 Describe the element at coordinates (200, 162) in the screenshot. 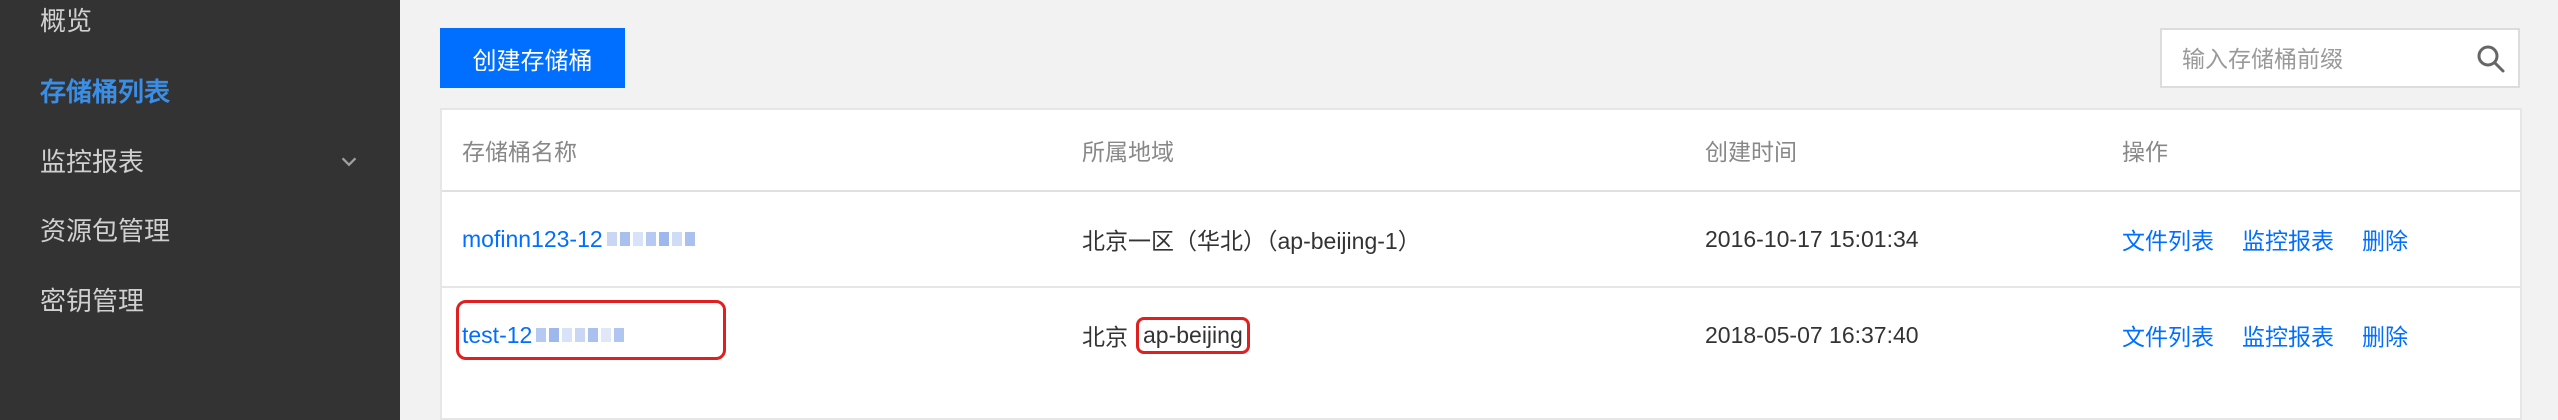

I see `sidebar-item-monitoring: 监控报表` at that location.